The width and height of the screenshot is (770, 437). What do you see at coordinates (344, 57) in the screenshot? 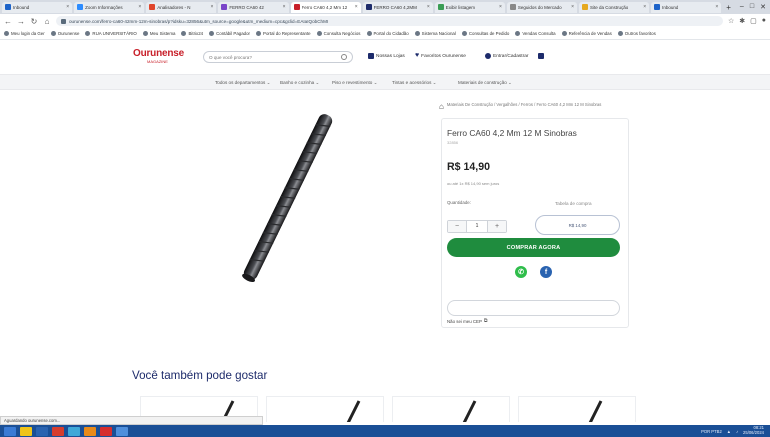
I see `search-icon` at bounding box center [344, 57].